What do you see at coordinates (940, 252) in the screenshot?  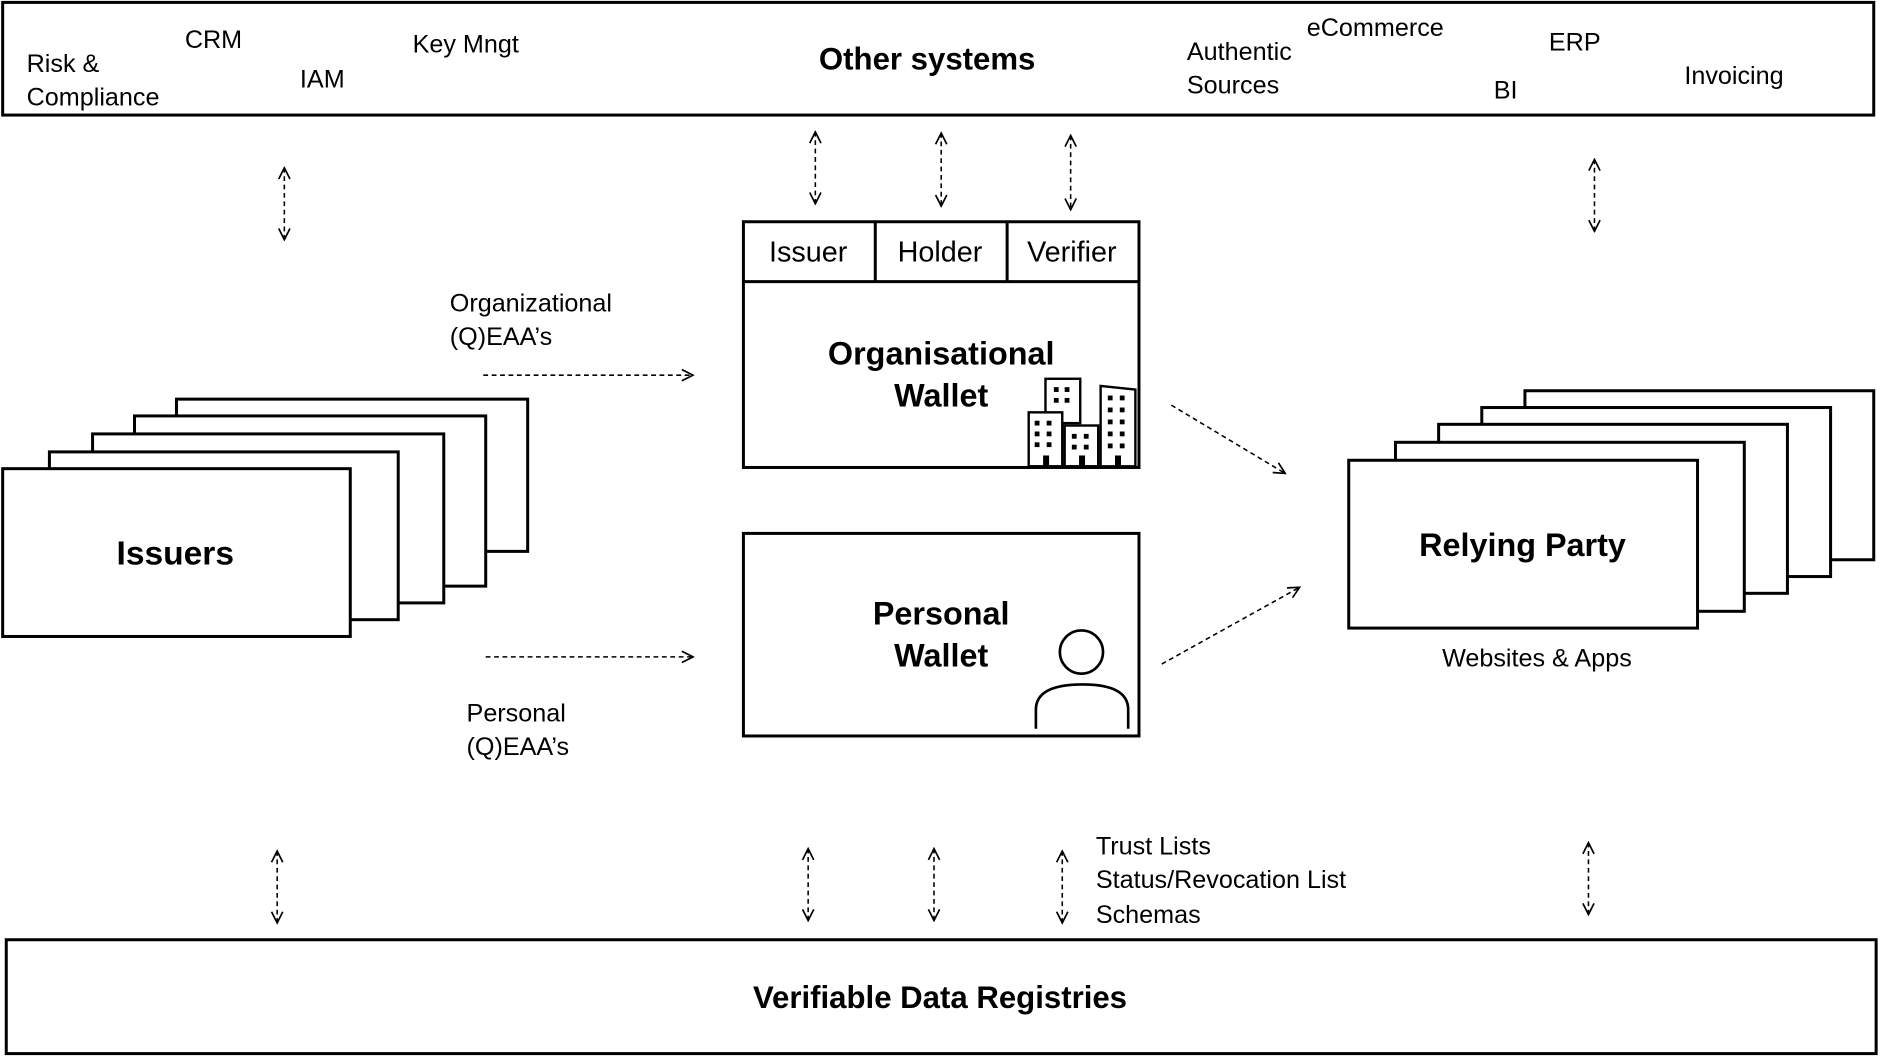 I see `role-holder: Holder` at bounding box center [940, 252].